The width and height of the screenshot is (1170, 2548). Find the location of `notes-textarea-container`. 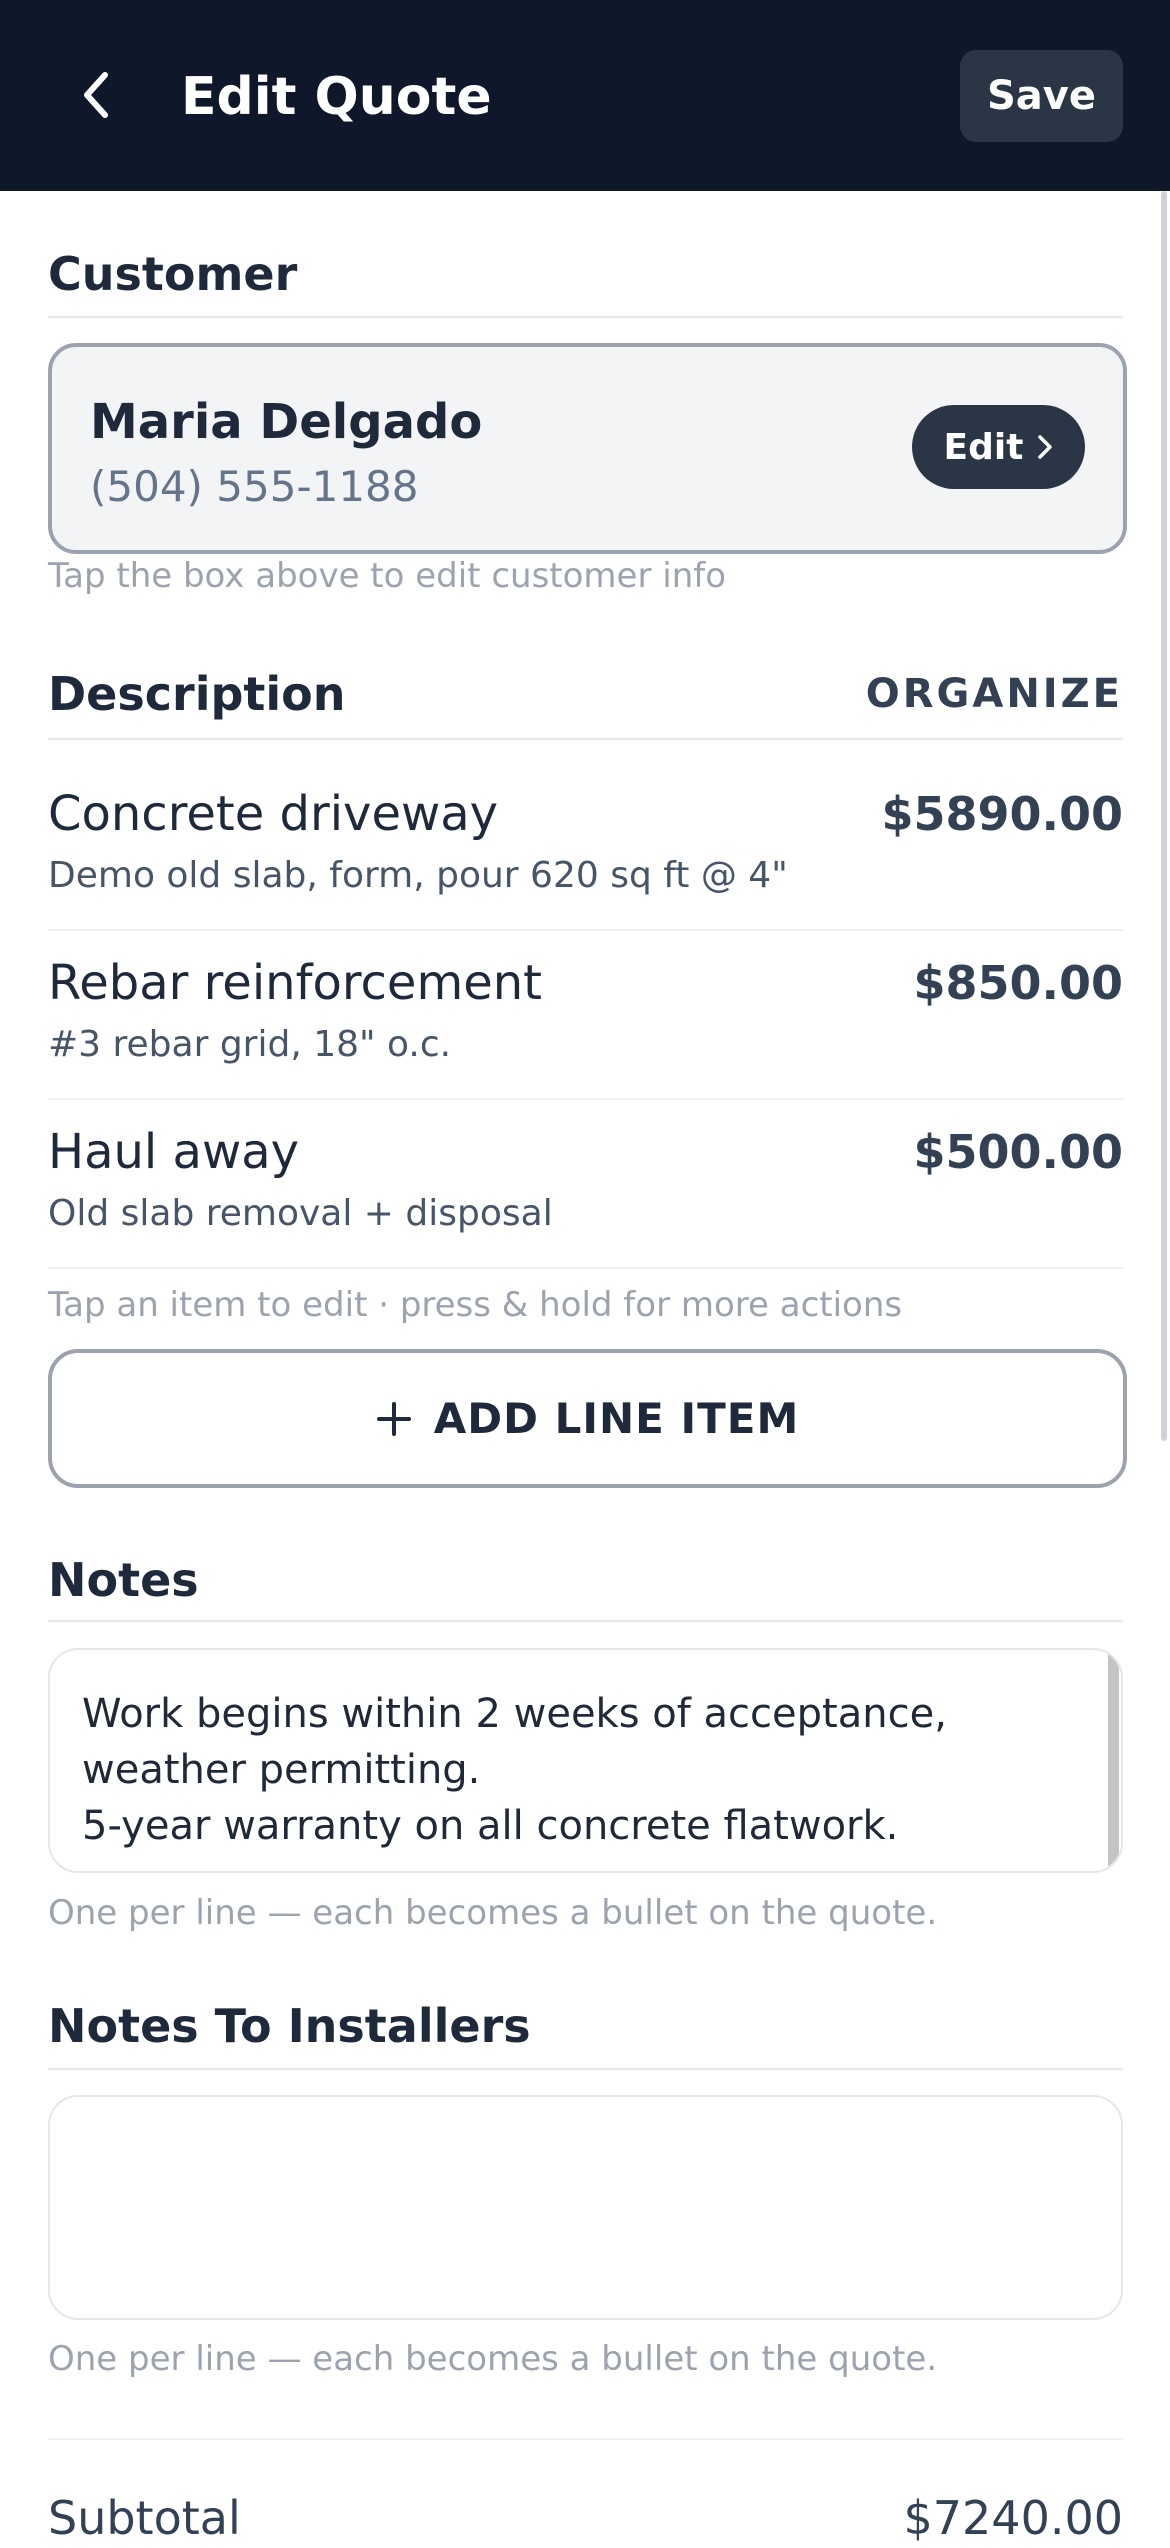

notes-textarea-container is located at coordinates (585, 1760).